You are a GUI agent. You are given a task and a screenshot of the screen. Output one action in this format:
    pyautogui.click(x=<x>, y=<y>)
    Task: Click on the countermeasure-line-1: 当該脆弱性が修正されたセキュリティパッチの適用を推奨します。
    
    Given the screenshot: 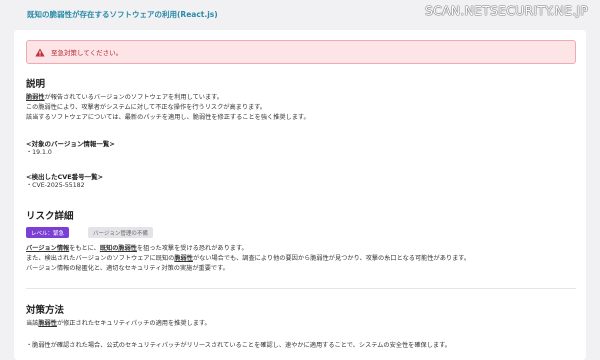 What is the action you would take?
    pyautogui.click(x=118, y=324)
    